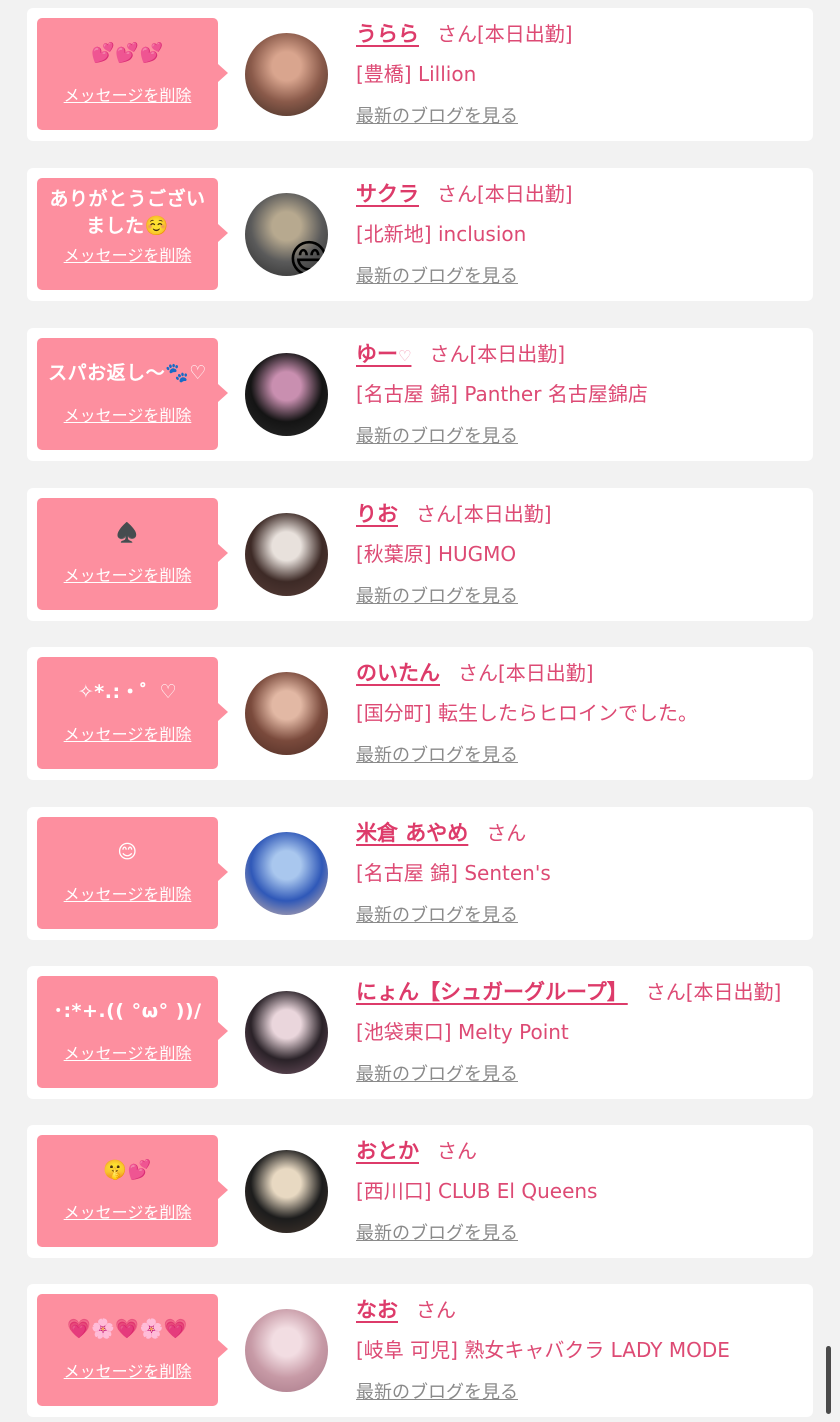 The width and height of the screenshot is (840, 1422). I want to click on message-bubble: ありがとうございました☺️ メッセージを削除, so click(132, 234).